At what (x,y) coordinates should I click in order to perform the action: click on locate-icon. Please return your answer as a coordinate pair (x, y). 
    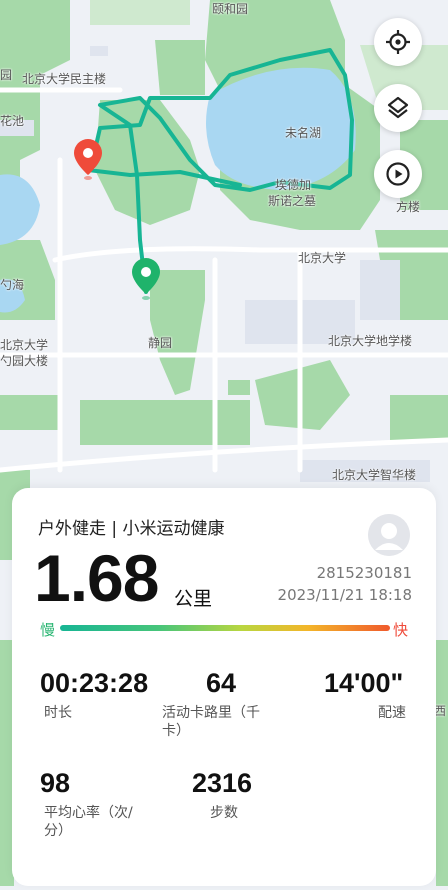
    Looking at the image, I should click on (398, 42).